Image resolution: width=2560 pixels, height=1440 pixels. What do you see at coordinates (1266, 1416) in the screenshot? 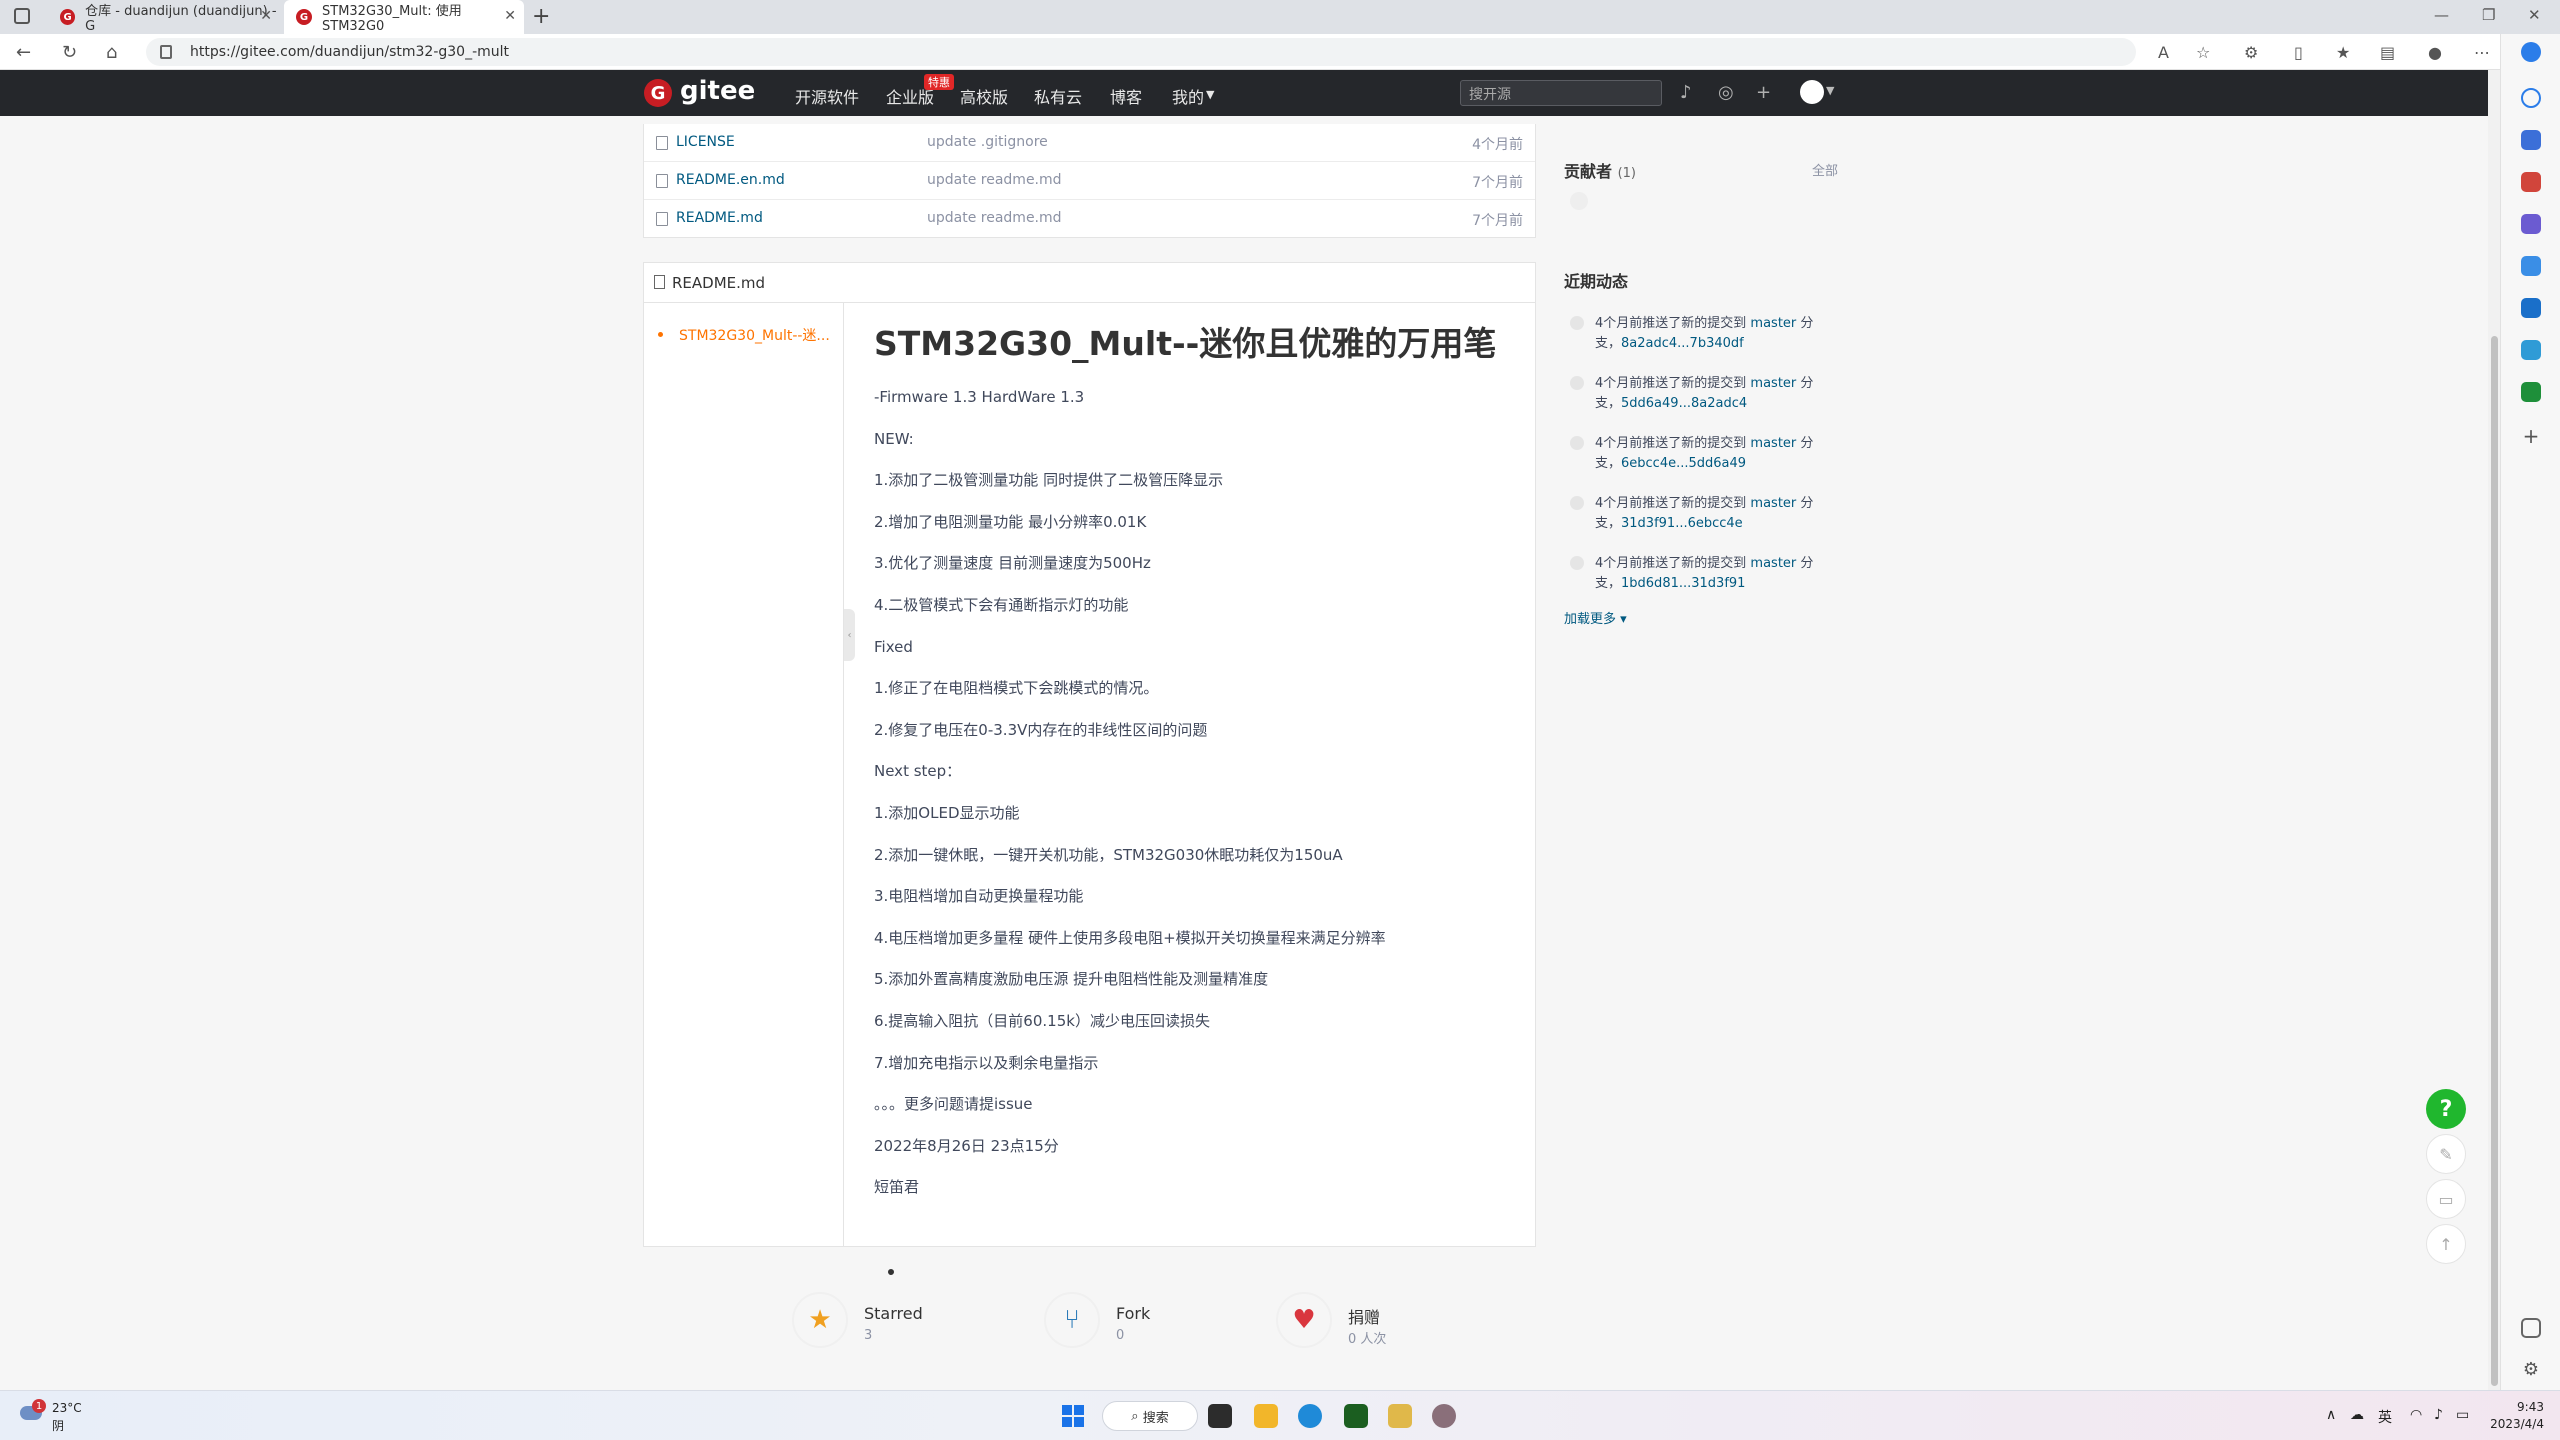
I see `file-explorer-icon` at bounding box center [1266, 1416].